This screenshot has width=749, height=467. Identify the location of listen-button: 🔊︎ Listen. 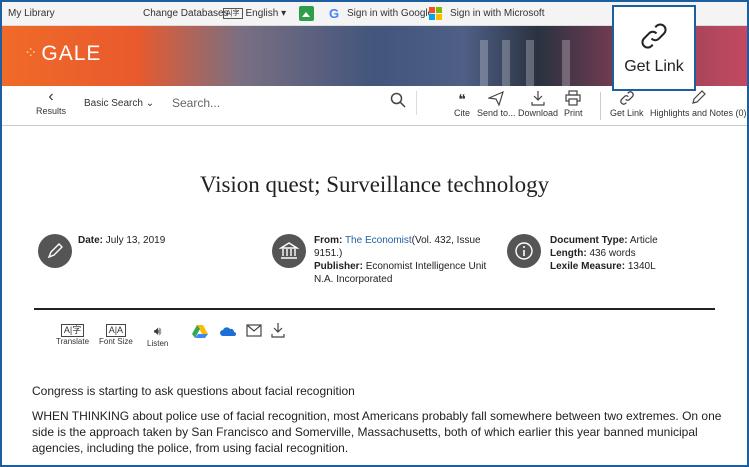
(157, 336).